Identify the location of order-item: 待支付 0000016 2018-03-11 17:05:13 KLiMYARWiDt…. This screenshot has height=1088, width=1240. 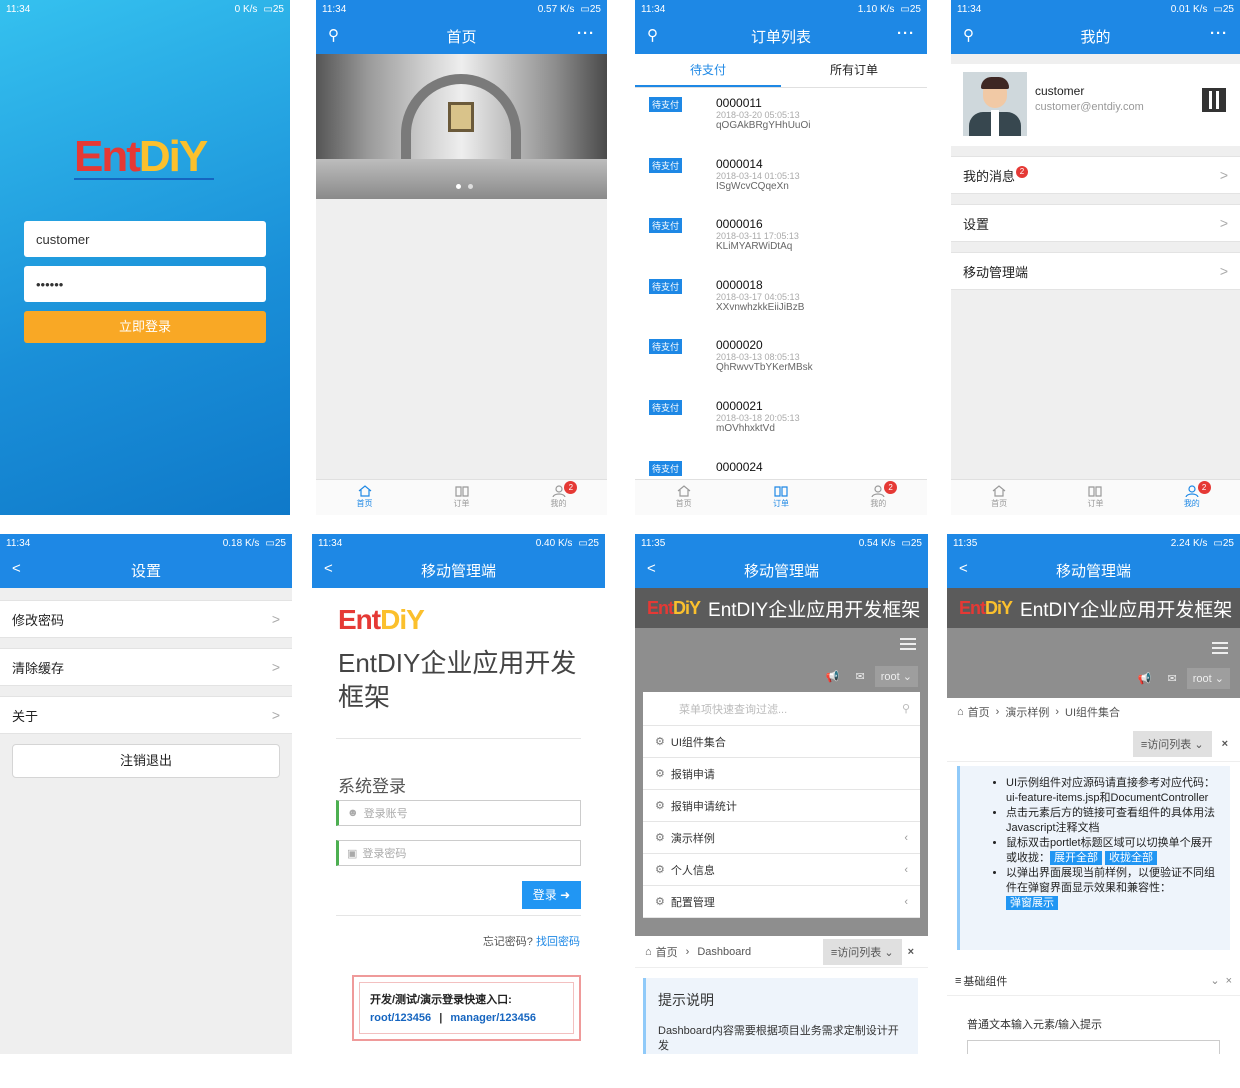
(781, 239).